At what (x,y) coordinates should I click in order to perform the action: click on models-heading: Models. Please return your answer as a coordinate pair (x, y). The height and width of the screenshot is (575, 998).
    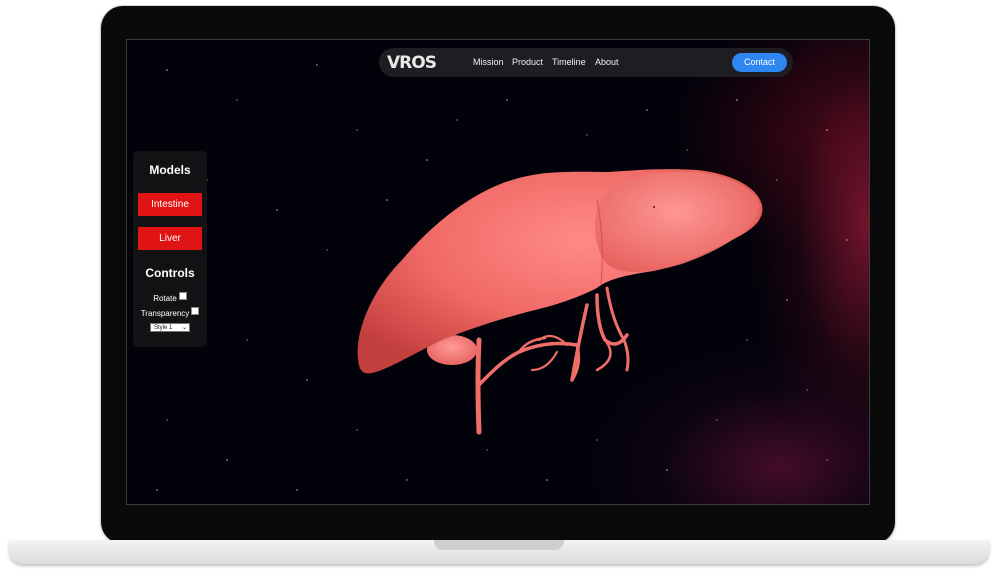
    Looking at the image, I should click on (170, 170).